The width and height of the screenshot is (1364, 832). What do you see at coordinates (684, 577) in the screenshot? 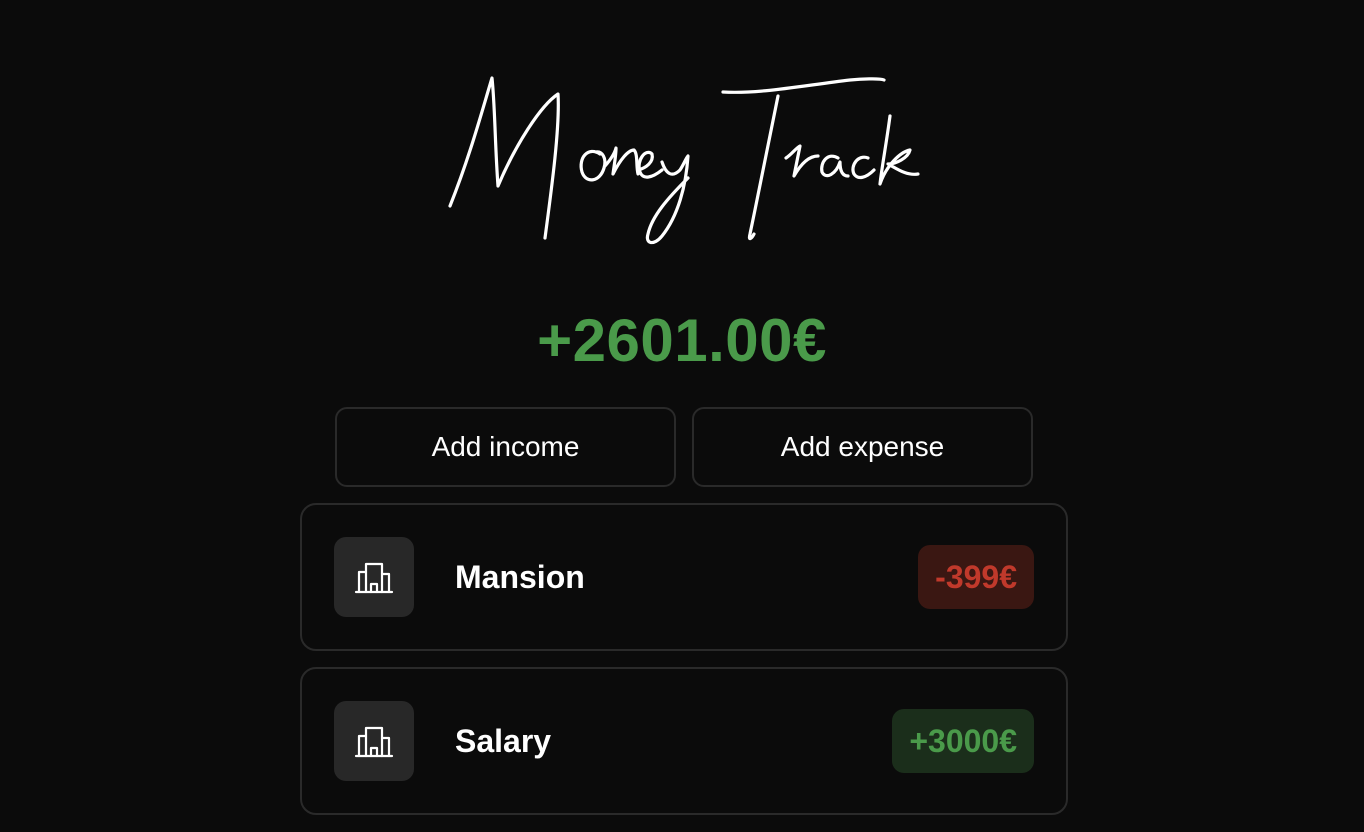
I see `transaction-card: Mansion -399€` at bounding box center [684, 577].